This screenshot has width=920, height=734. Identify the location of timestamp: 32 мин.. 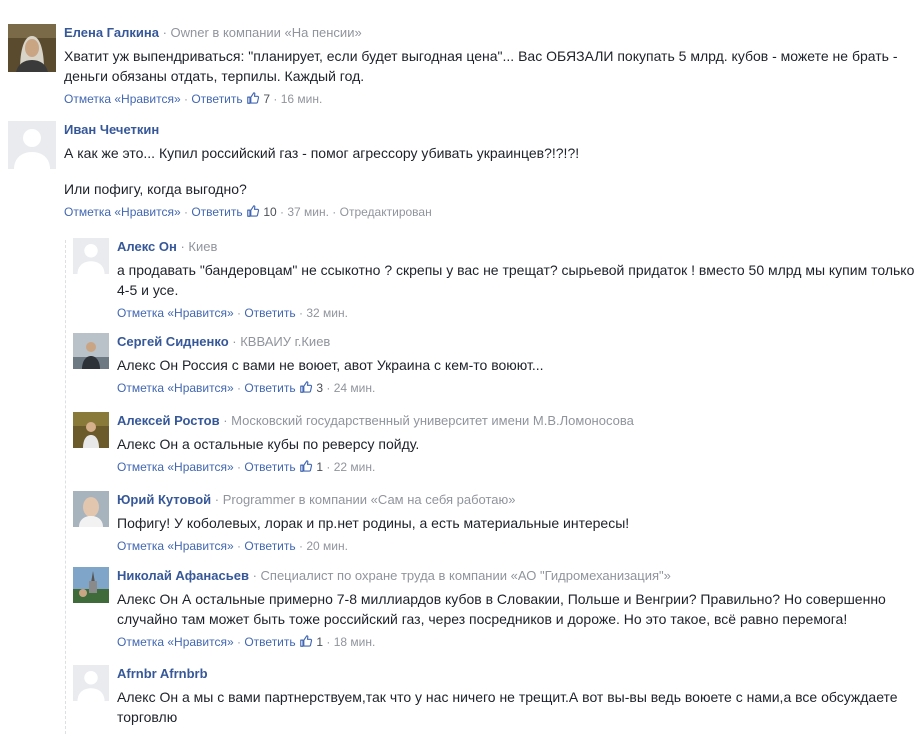
(327, 313).